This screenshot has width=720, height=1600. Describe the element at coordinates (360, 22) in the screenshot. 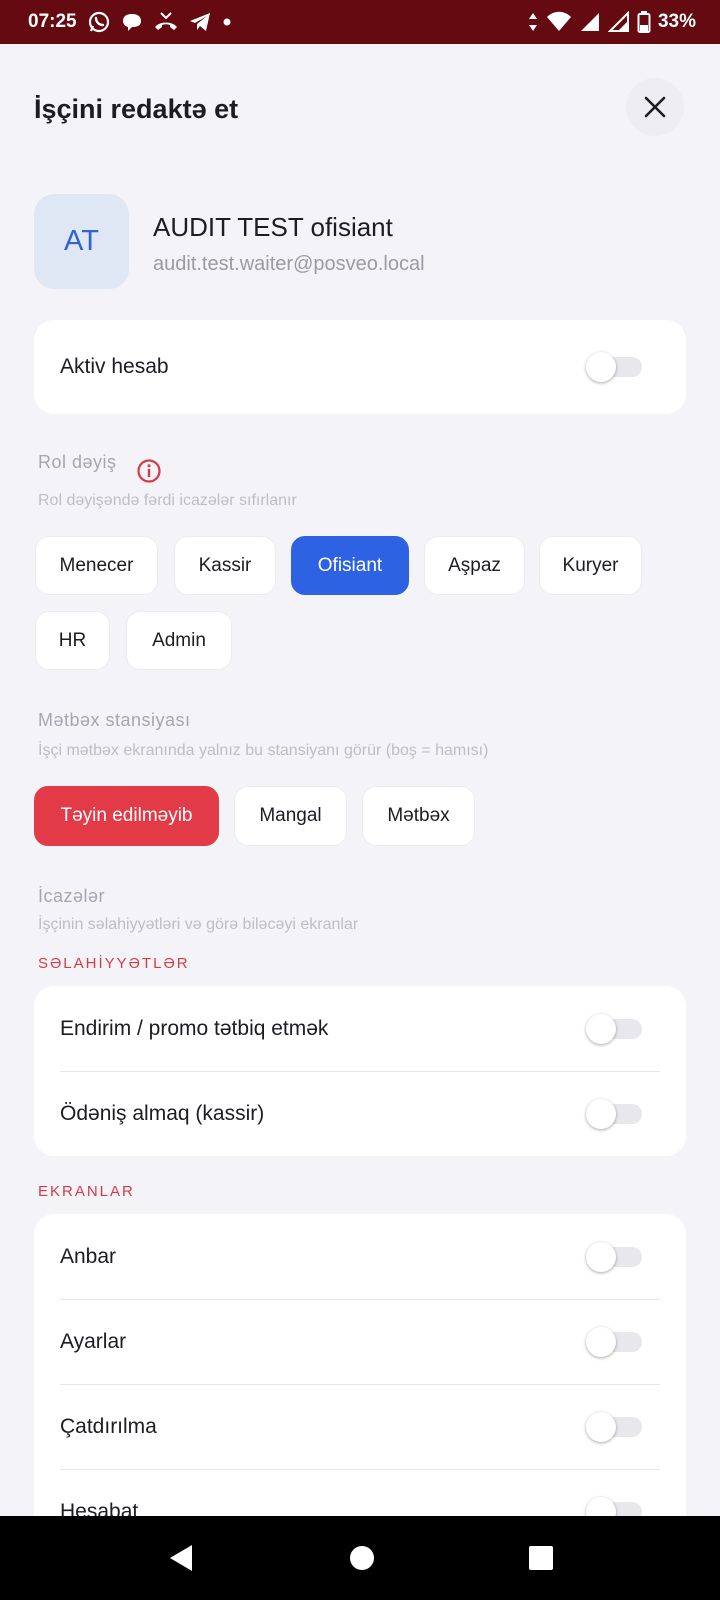

I see `status-bar: 07:25 33%` at that location.